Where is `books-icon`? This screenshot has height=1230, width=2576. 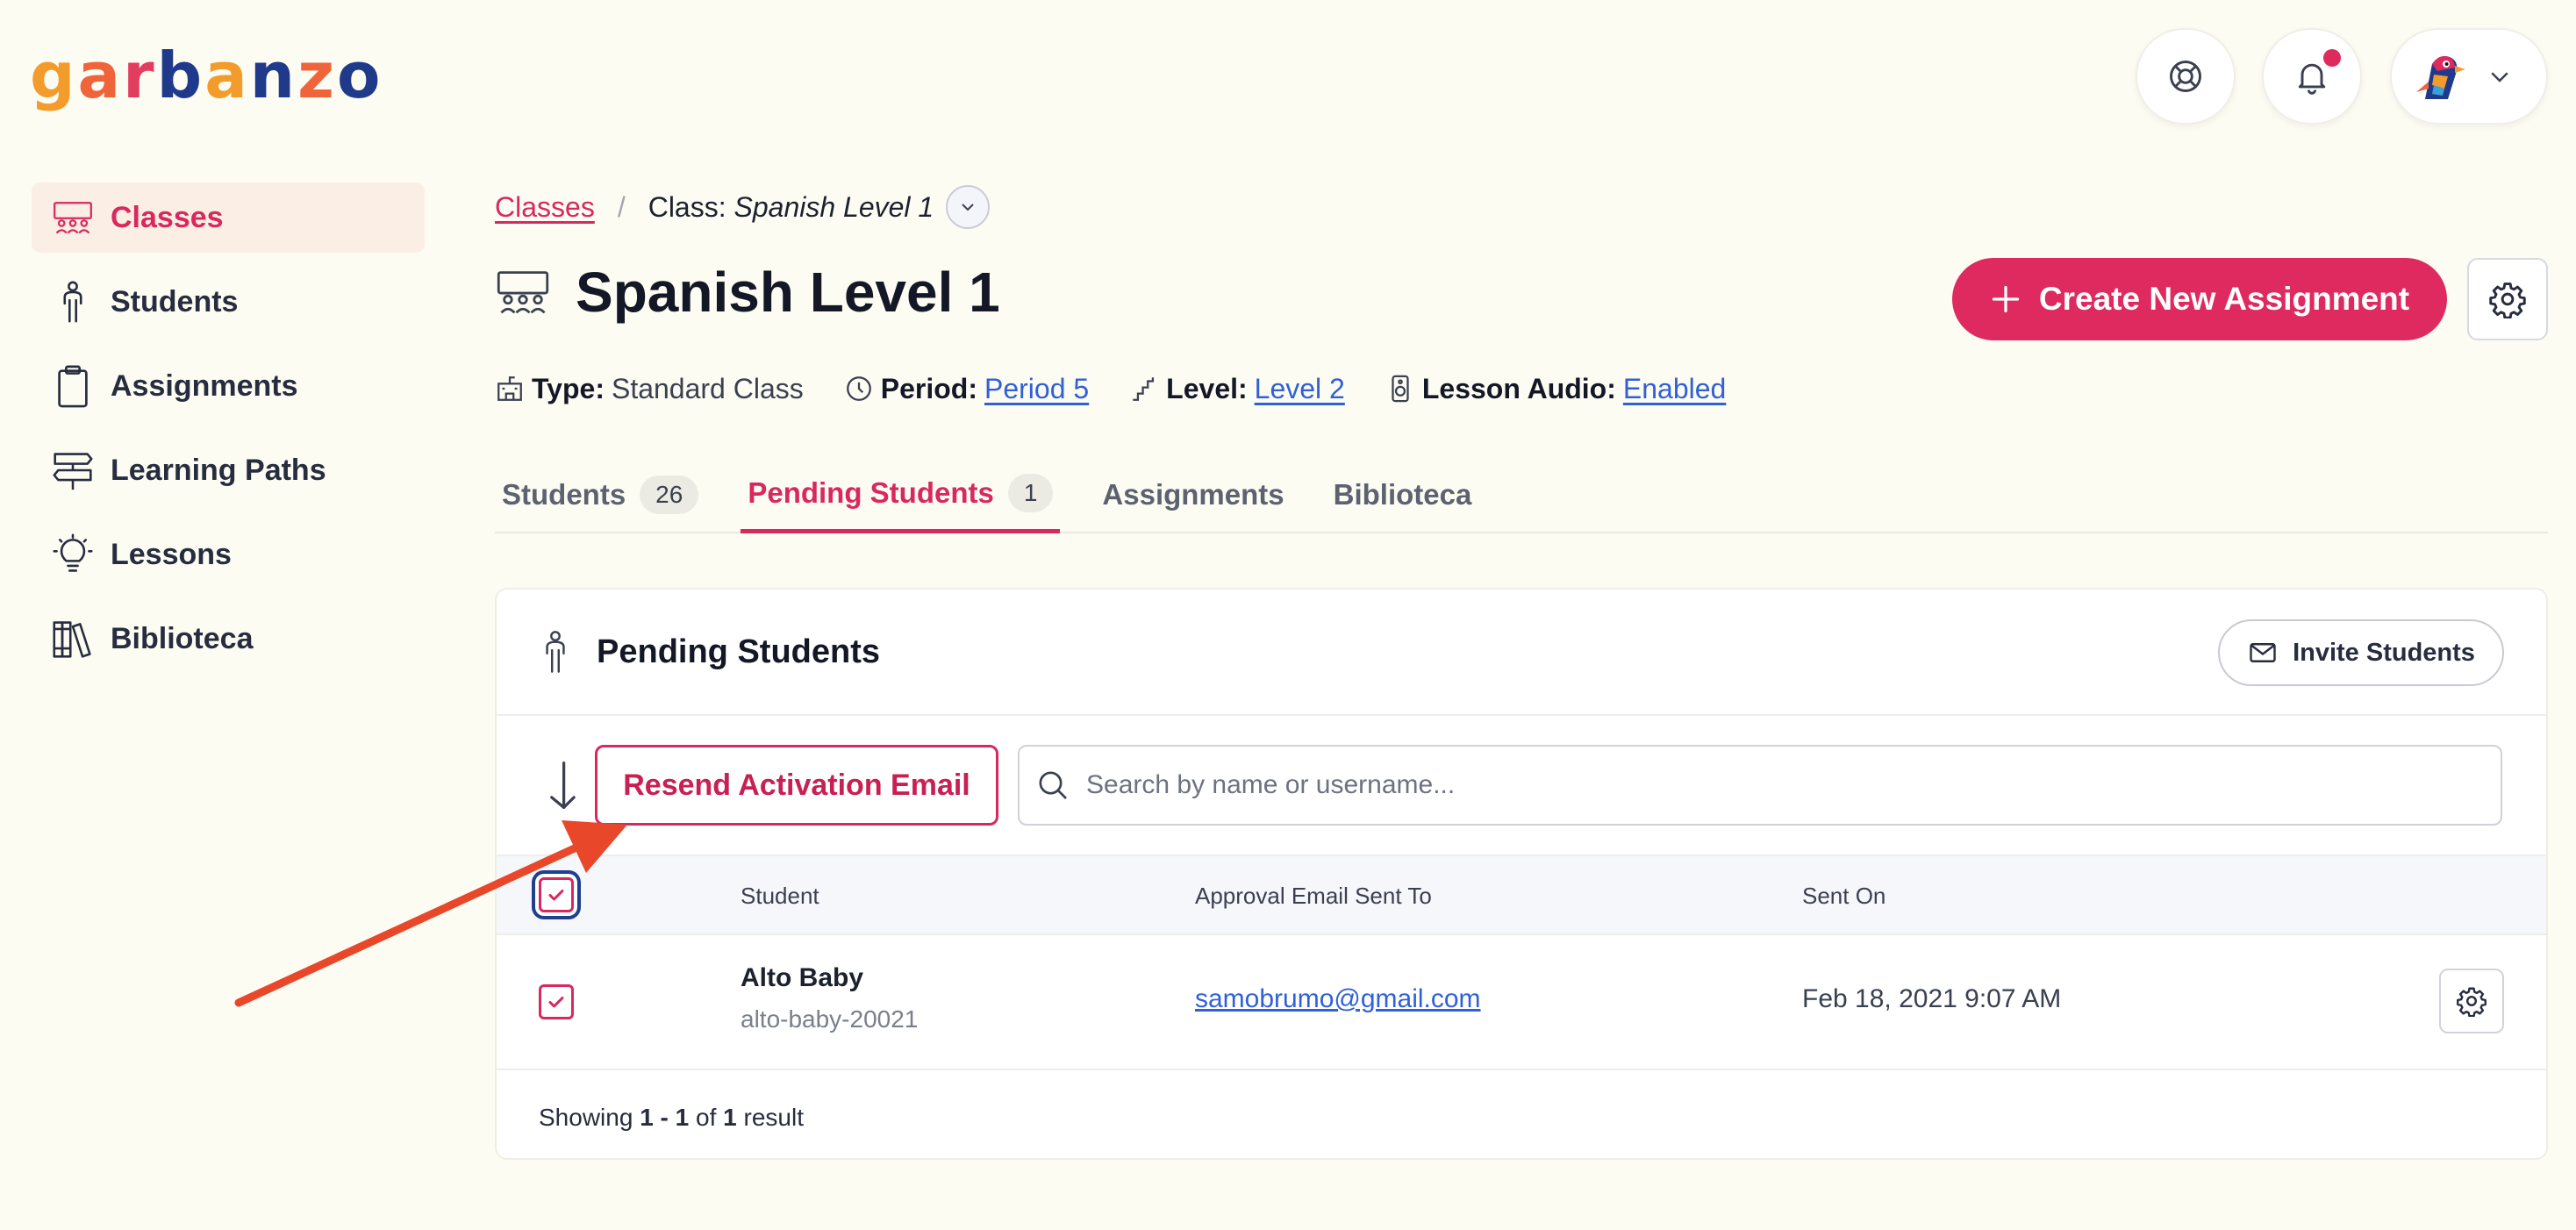 books-icon is located at coordinates (73, 639).